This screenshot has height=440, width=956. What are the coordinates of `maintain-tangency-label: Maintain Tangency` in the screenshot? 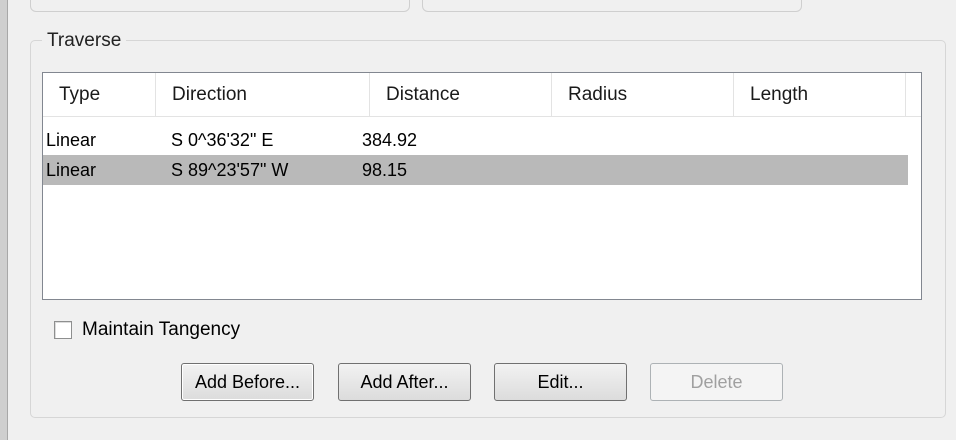 It's located at (161, 330).